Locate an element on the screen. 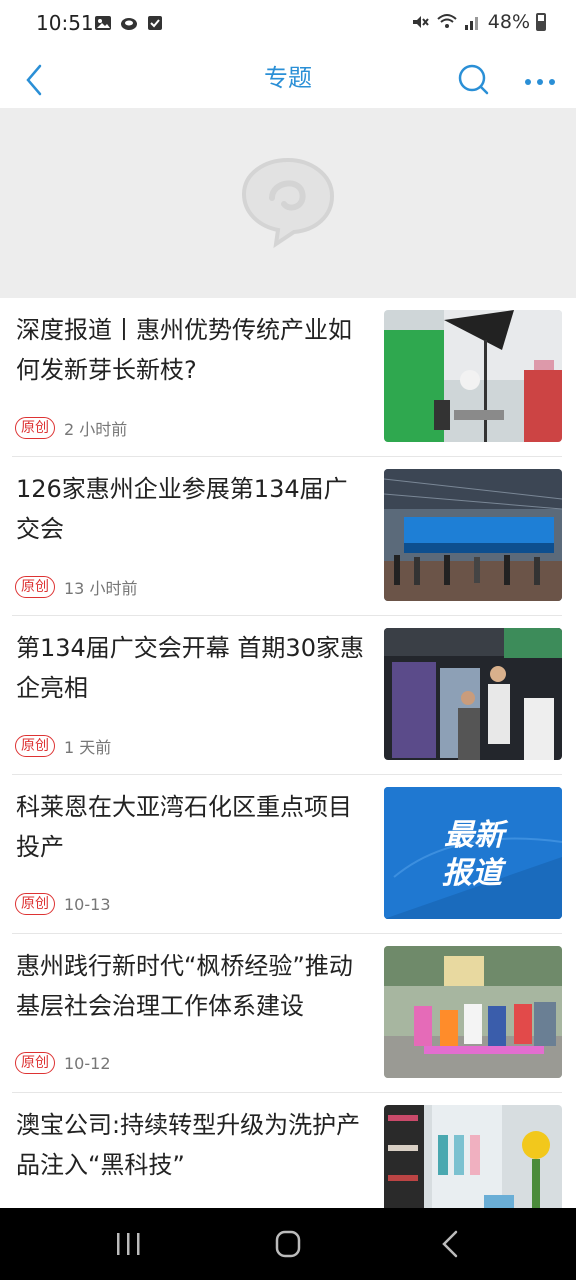 The height and width of the screenshot is (1280, 576). mute-icon is located at coordinates (420, 22).